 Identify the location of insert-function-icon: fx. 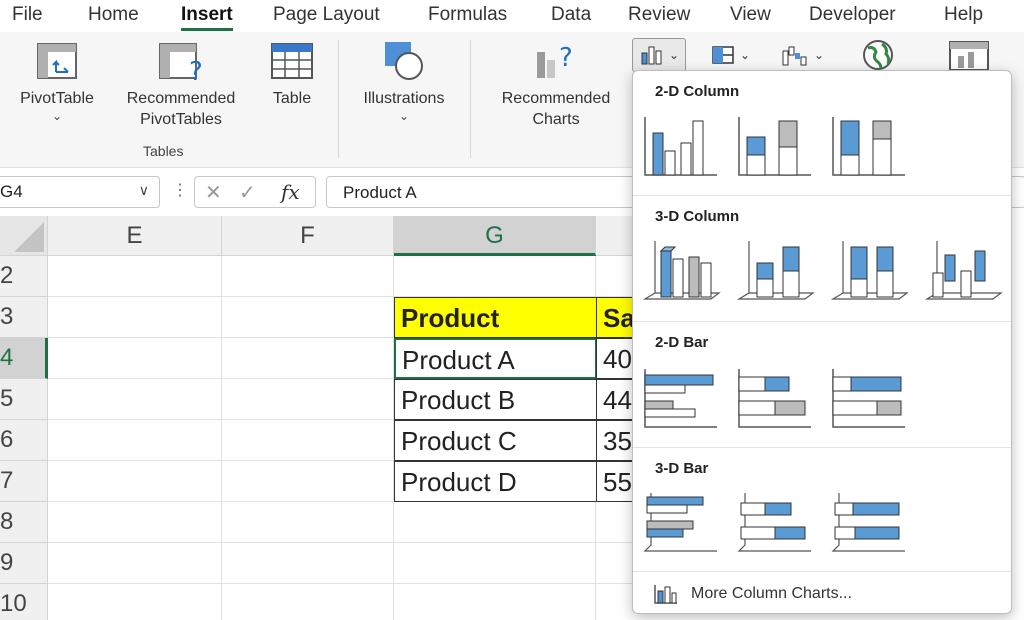
(290, 192).